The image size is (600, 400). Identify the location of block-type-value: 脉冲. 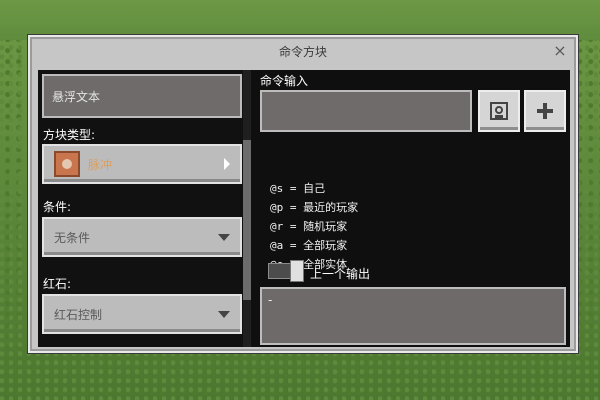
(100, 164).